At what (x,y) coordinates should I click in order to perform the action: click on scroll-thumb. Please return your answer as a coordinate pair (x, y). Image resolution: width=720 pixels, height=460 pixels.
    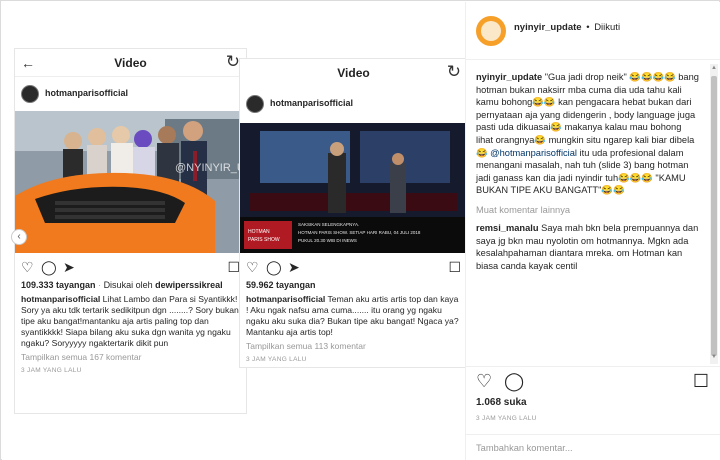
    Looking at the image, I should click on (714, 216).